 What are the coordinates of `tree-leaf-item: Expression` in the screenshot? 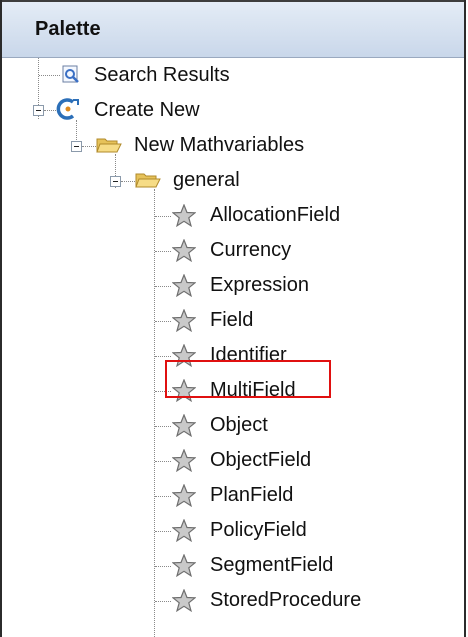 It's located at (233, 285).